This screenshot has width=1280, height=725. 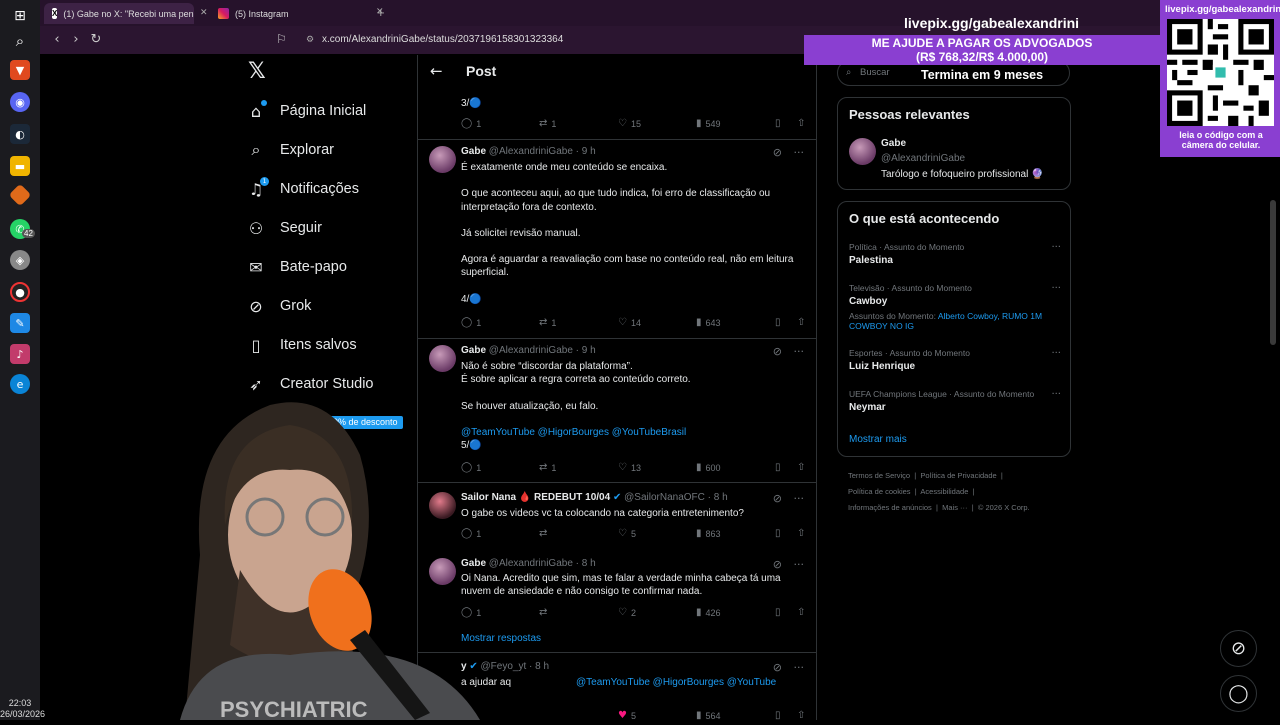 I want to click on views-button: ▮ 564, so click(x=708, y=715).